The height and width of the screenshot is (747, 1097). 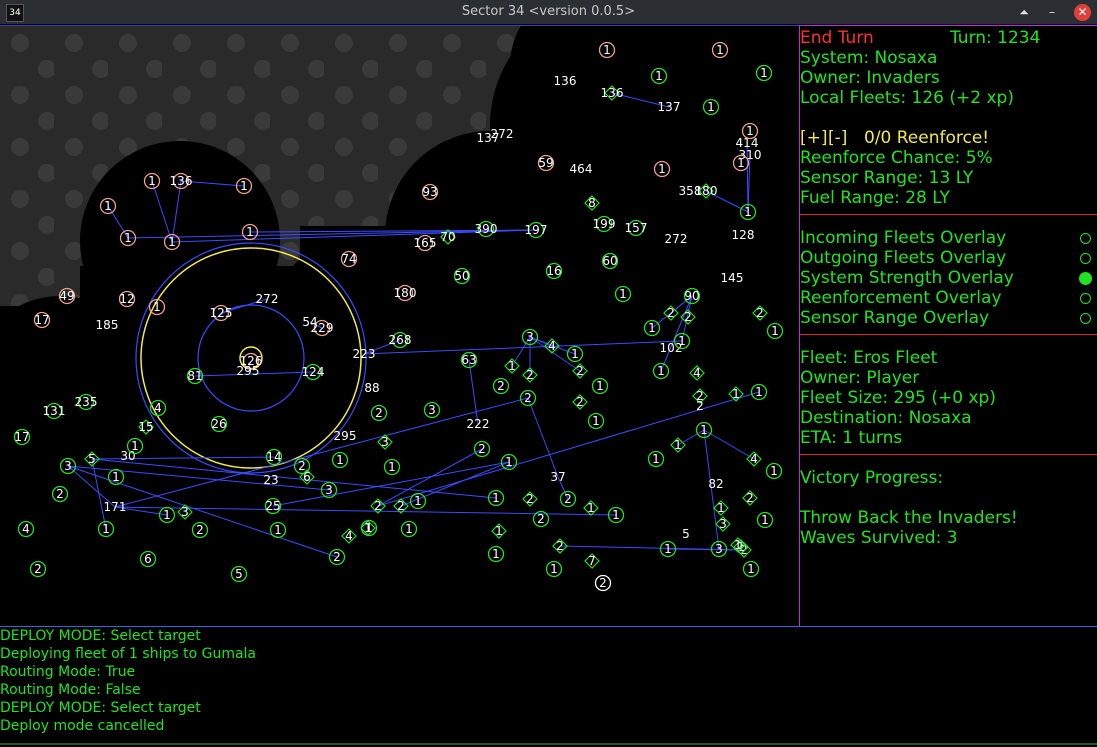 I want to click on star-system: 185, so click(x=107, y=325).